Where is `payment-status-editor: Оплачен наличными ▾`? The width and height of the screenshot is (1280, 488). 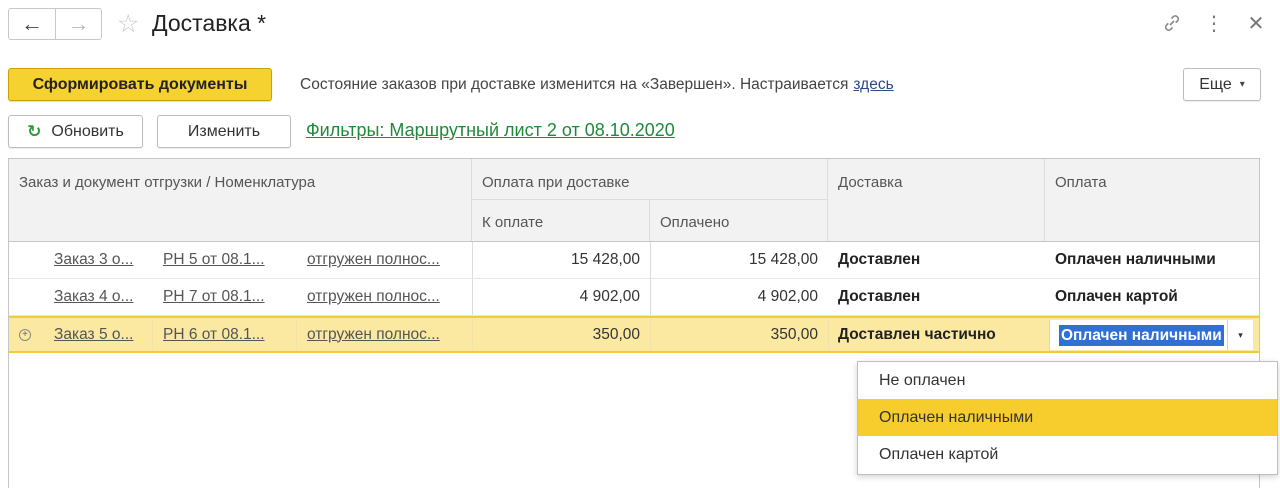
payment-status-editor: Оплачен наличными ▾ is located at coordinates (1151, 335).